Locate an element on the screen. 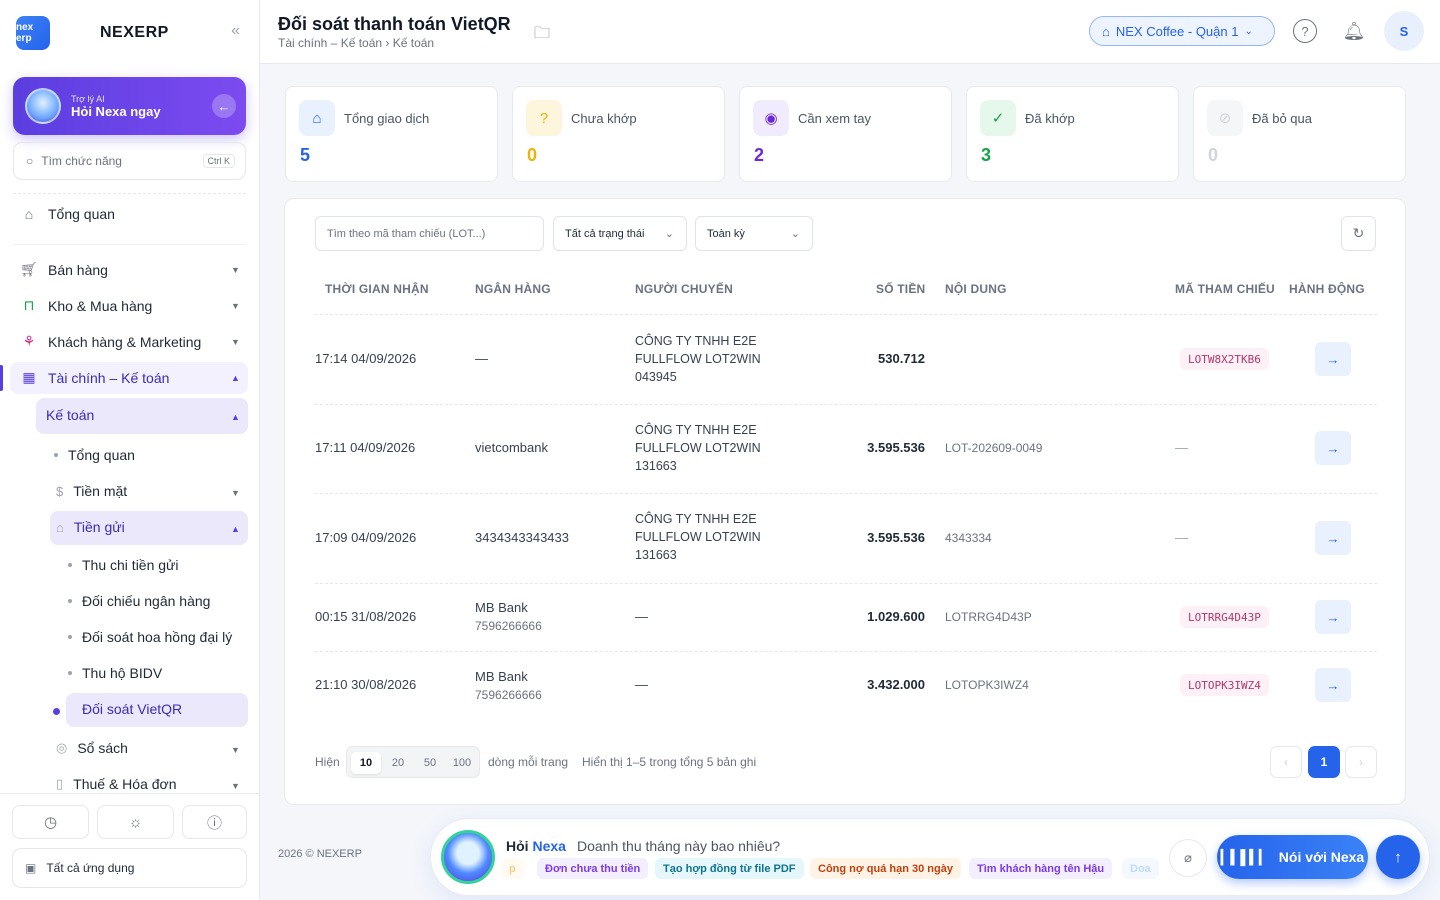 The width and height of the screenshot is (1440, 900). suggestion-chip: p is located at coordinates (512, 868).